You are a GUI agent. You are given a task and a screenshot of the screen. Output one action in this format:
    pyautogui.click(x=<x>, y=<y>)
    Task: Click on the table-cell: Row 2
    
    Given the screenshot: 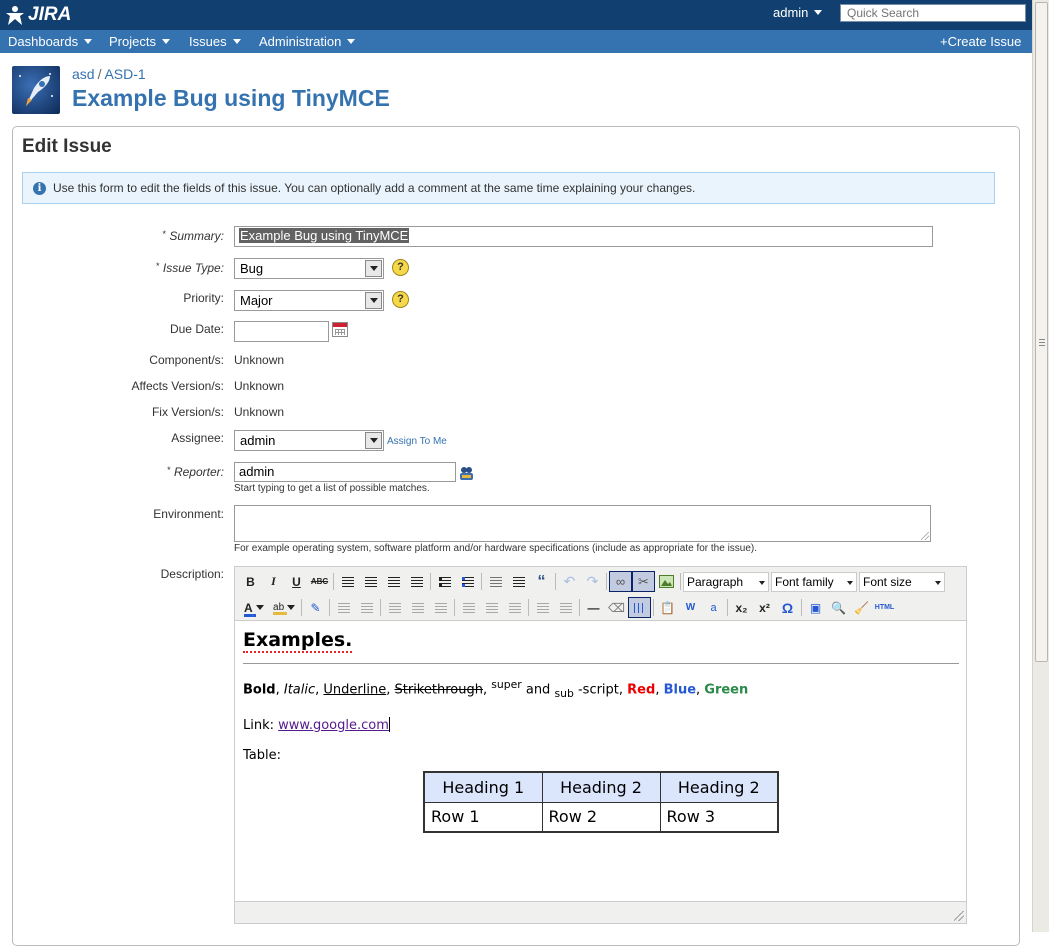 What is the action you would take?
    pyautogui.click(x=601, y=817)
    